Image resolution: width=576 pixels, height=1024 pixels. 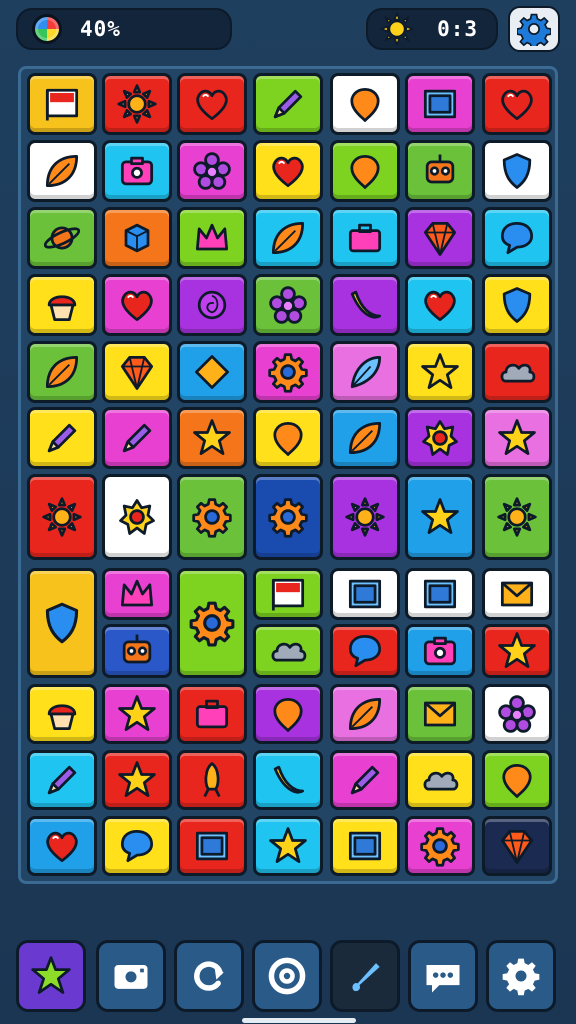 What do you see at coordinates (365, 846) in the screenshot?
I see `tile-b3-c5` at bounding box center [365, 846].